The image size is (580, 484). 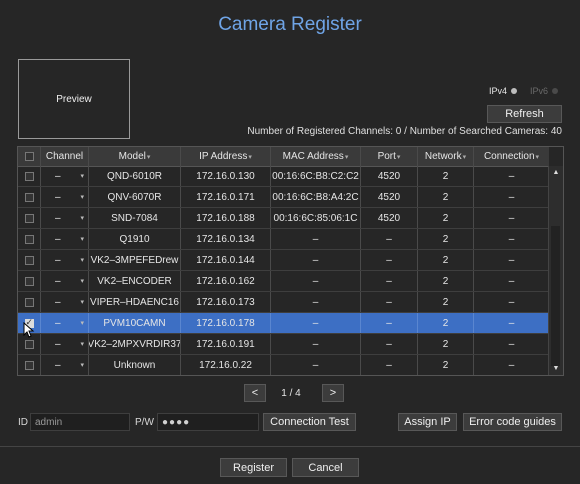 I want to click on cancel-button: Cancel, so click(x=325, y=467).